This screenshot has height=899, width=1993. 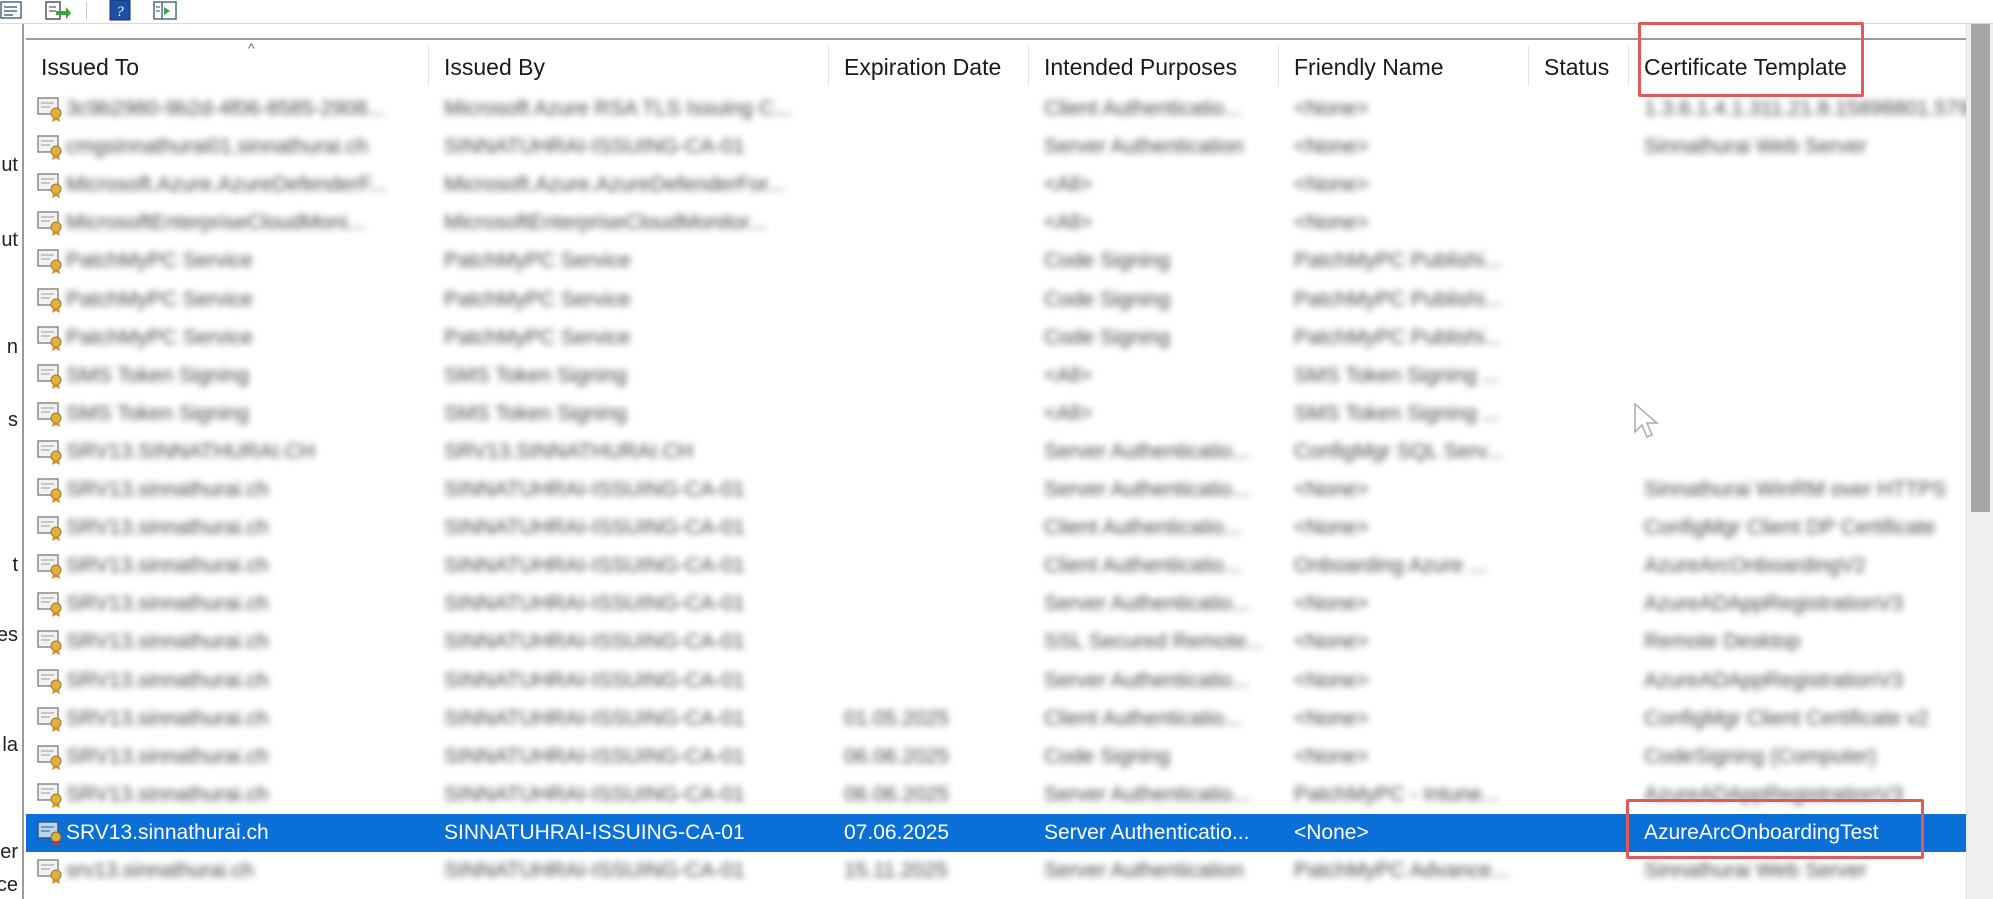 I want to click on certificate-template-cell: CodeSigning (Computer), so click(x=1760, y=756).